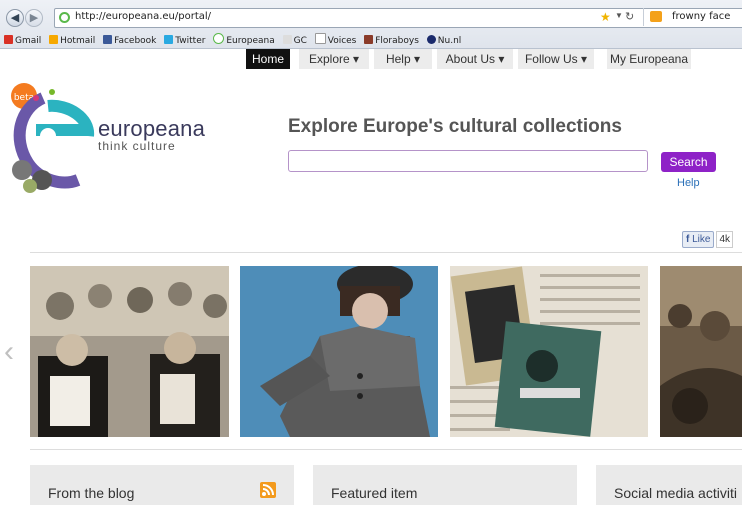 Image resolution: width=742 pixels, height=505 pixels. What do you see at coordinates (34, 18) in the screenshot?
I see `forward-button: ▶` at bounding box center [34, 18].